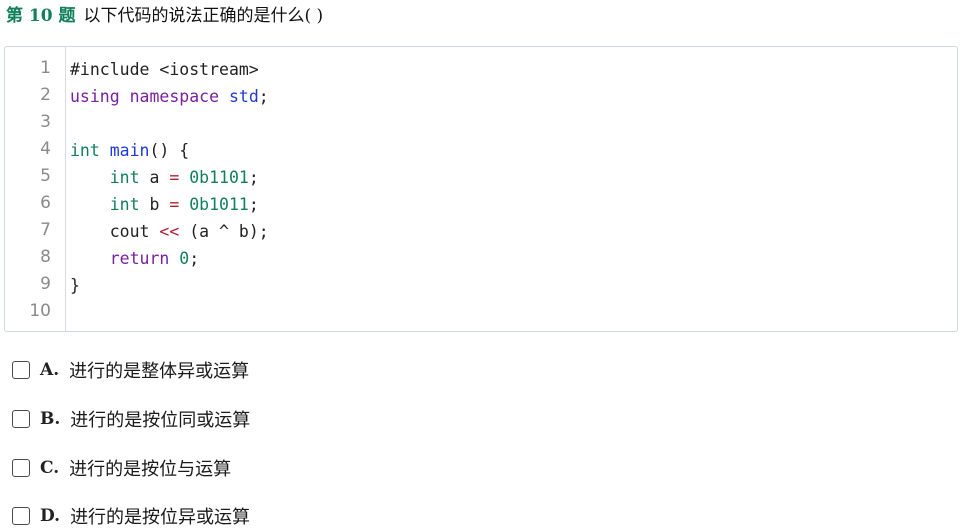 The image size is (968, 530). I want to click on line-number: 8, so click(45, 257).